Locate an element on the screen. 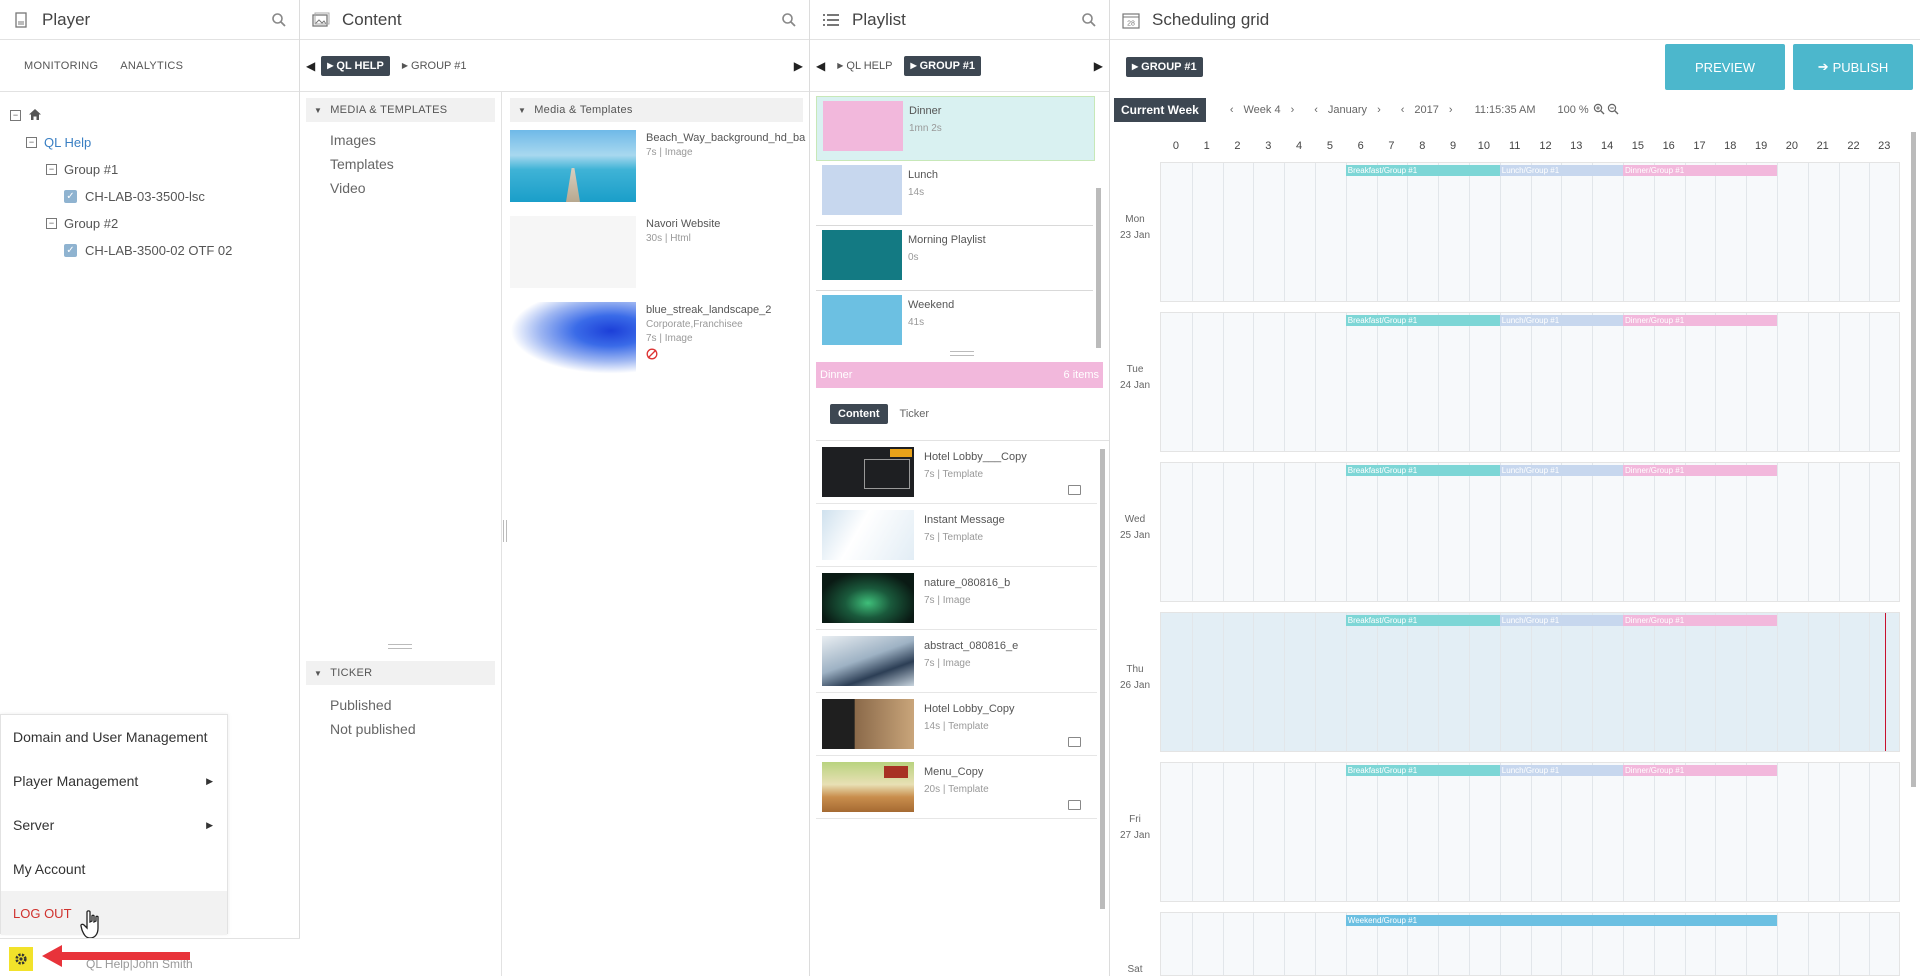  menu-item-my-account: My Account is located at coordinates (114, 869).